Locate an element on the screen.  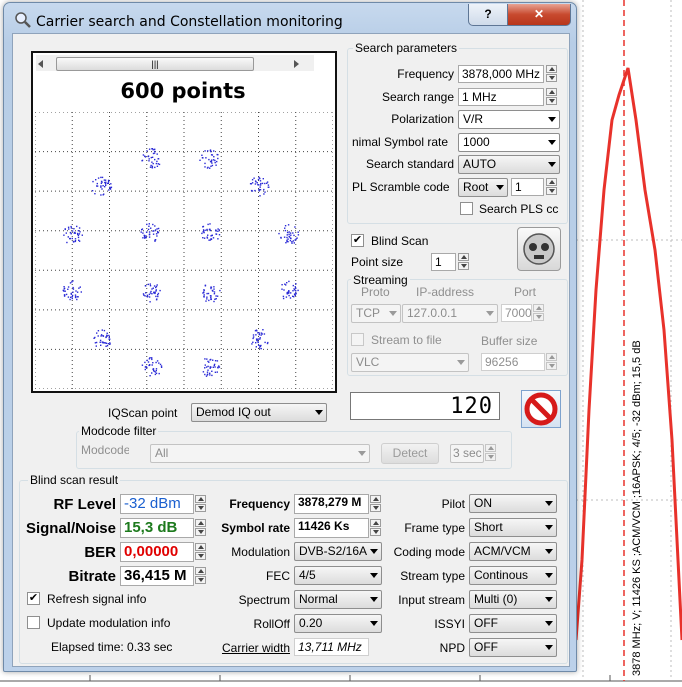
detect-button: Detect is located at coordinates (410, 453).